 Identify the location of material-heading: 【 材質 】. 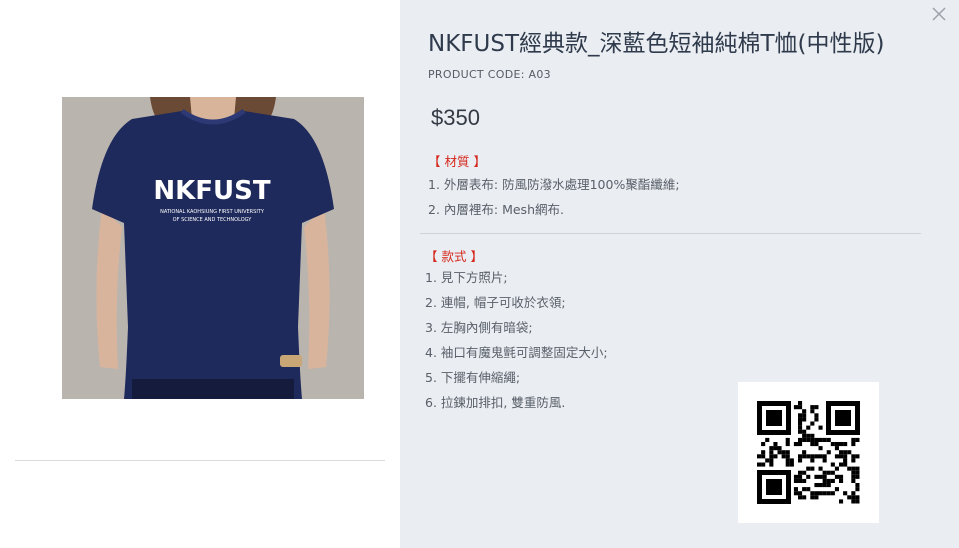
(457, 161).